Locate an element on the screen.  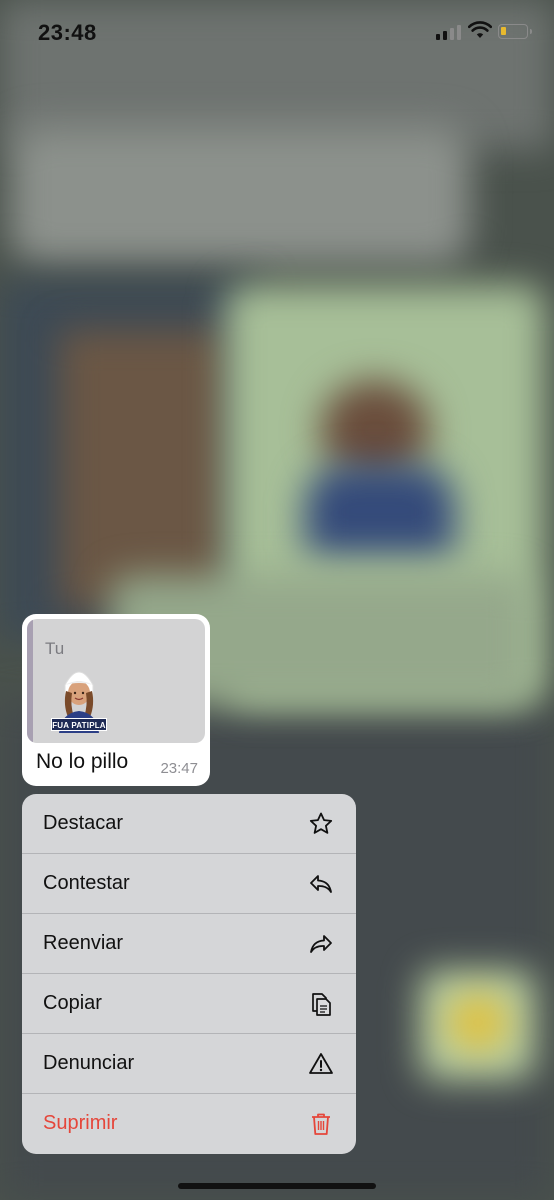
wifi-icon is located at coordinates (480, 29).